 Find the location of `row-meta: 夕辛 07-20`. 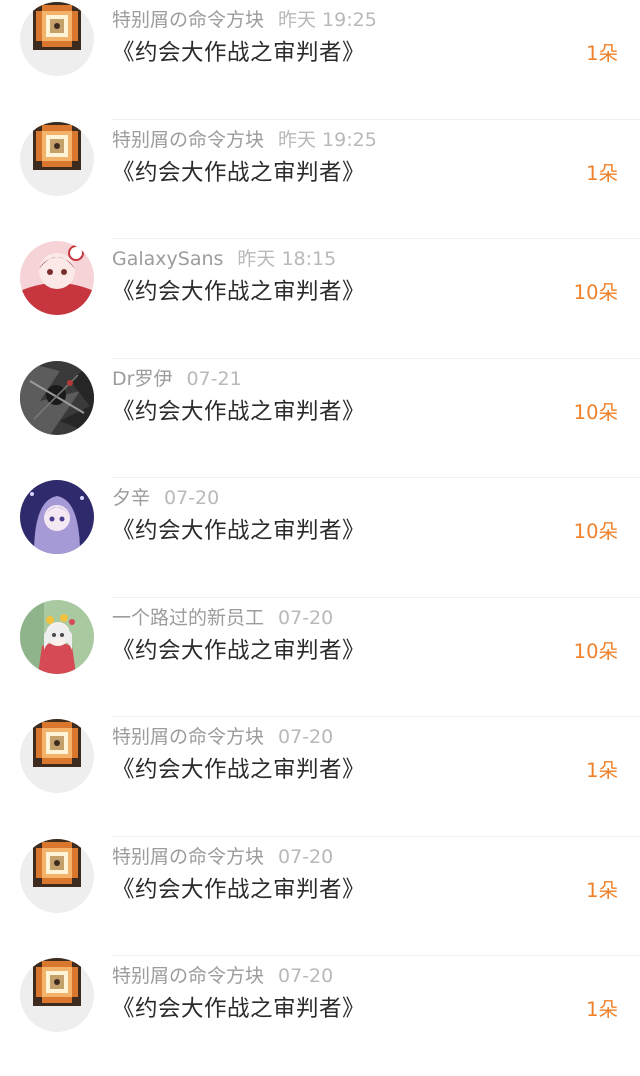

row-meta: 夕辛 07-20 is located at coordinates (165, 498).